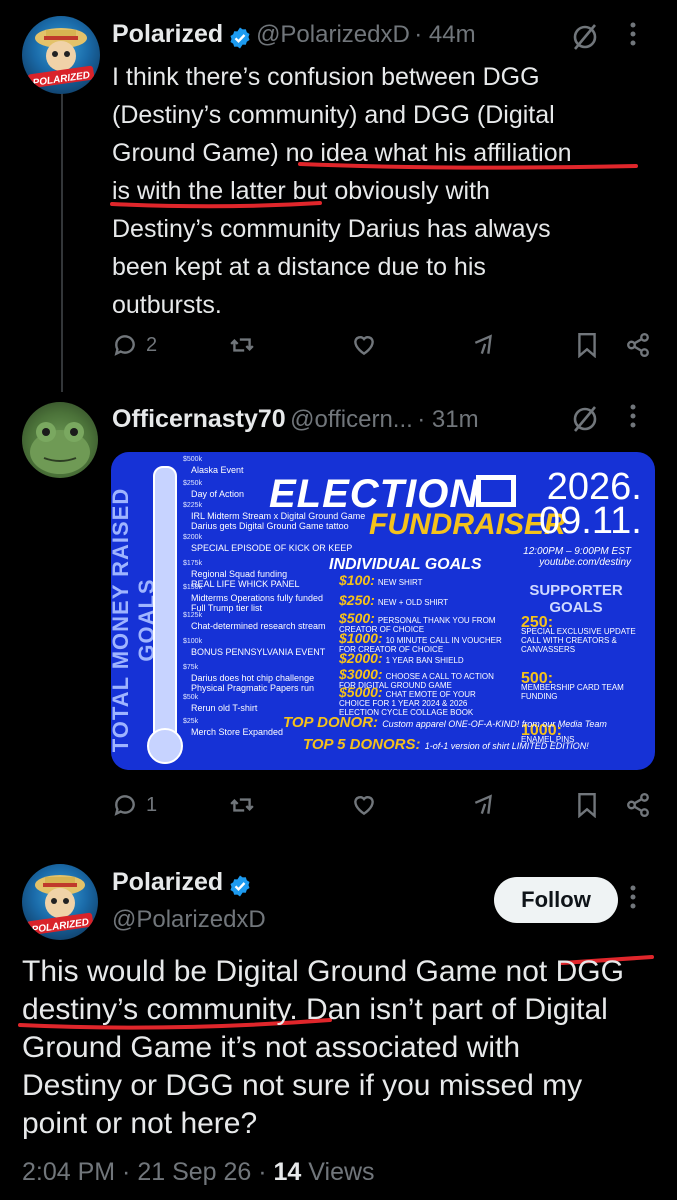  I want to click on tier-amount: $5000:, so click(361, 692).